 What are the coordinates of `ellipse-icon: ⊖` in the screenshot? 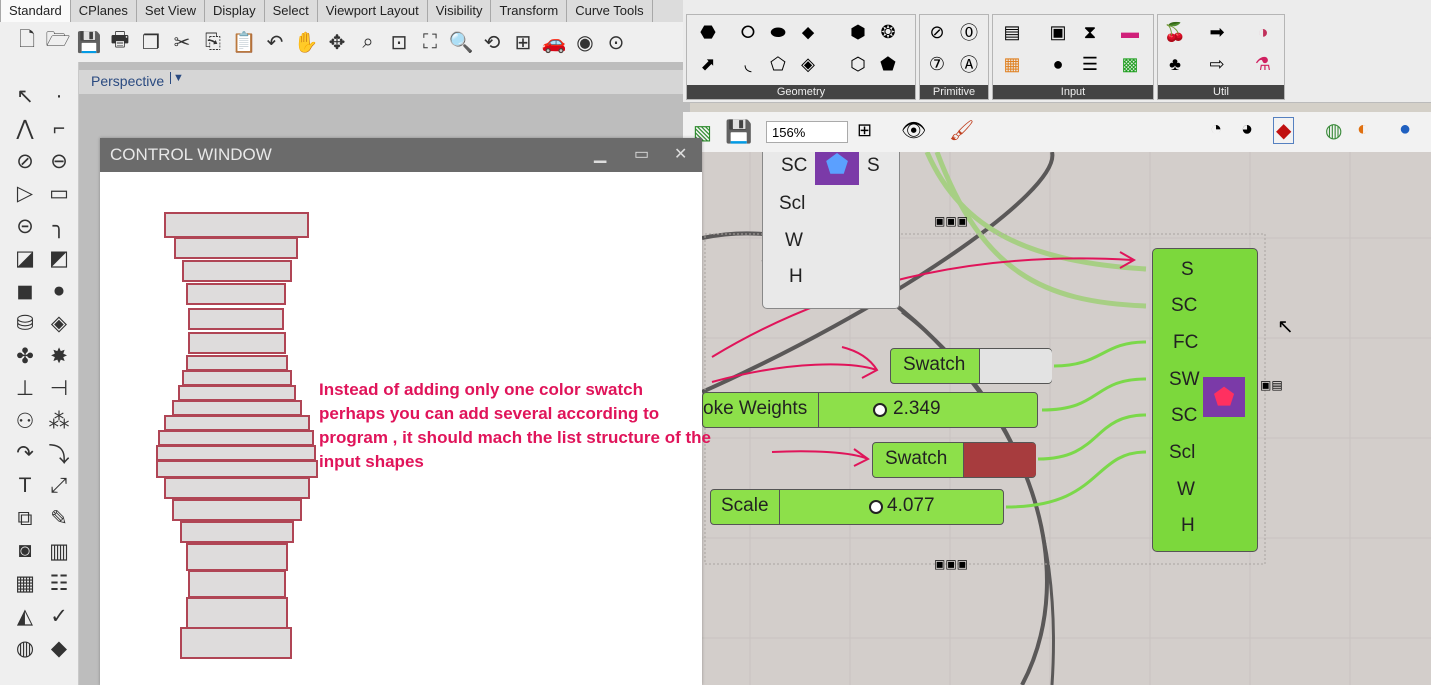 It's located at (59, 161).